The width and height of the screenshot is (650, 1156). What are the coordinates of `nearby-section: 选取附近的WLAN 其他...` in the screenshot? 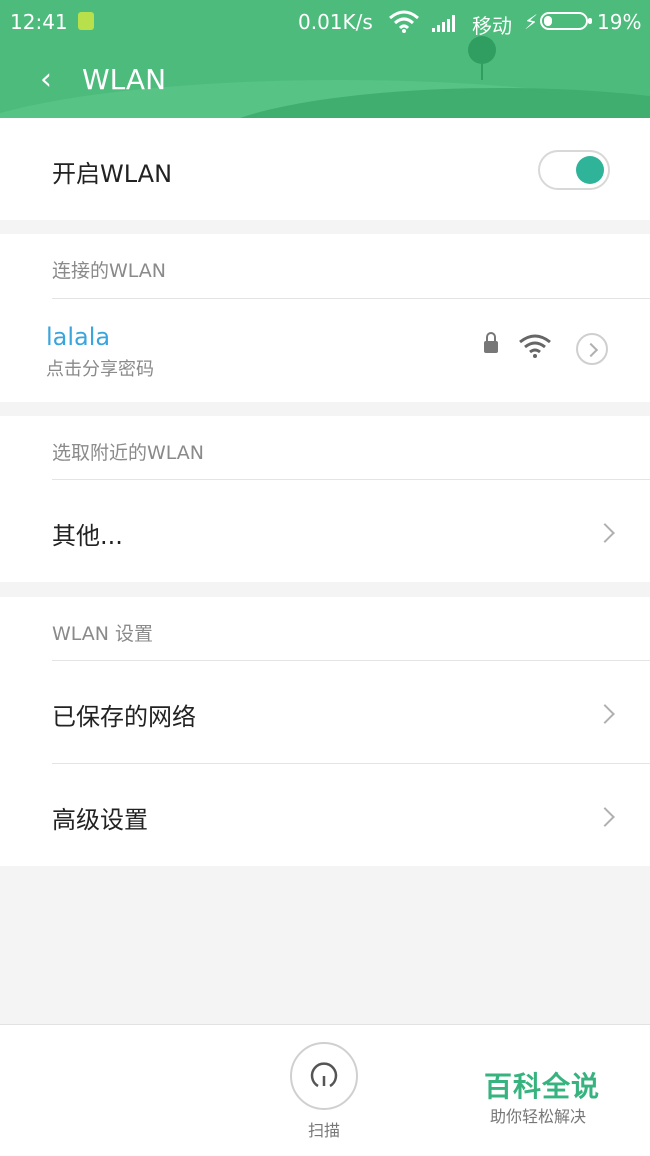 It's located at (325, 499).